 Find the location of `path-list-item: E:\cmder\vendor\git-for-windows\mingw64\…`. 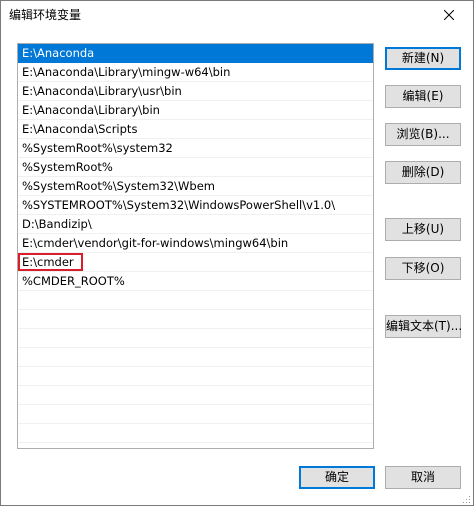

path-list-item: E:\cmder\vendor\git-for-windows\mingw64\… is located at coordinates (195, 243).